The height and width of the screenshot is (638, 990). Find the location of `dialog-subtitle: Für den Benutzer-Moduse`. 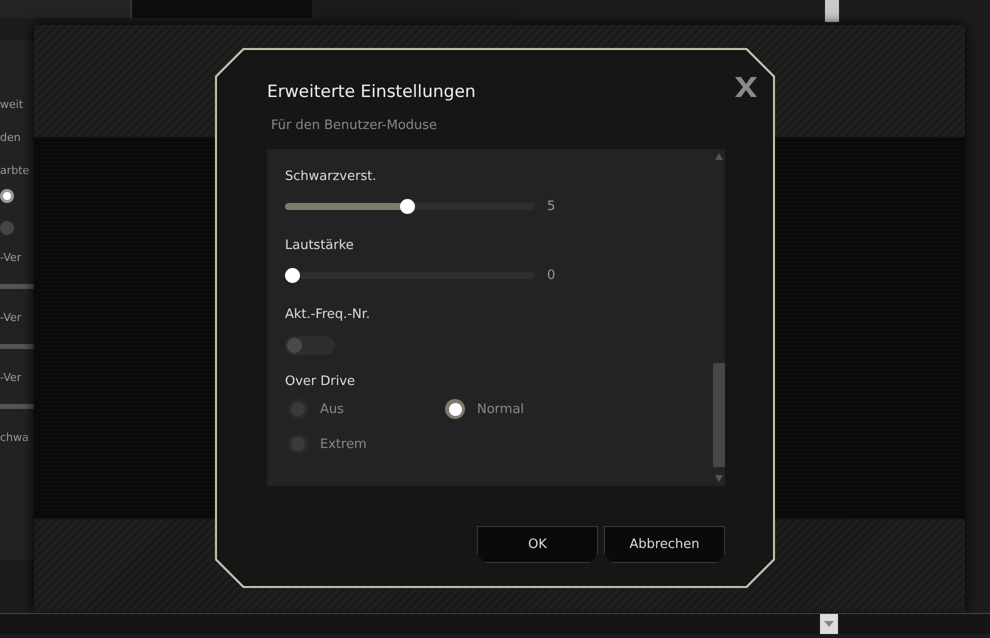

dialog-subtitle: Für den Benutzer-Moduse is located at coordinates (354, 125).